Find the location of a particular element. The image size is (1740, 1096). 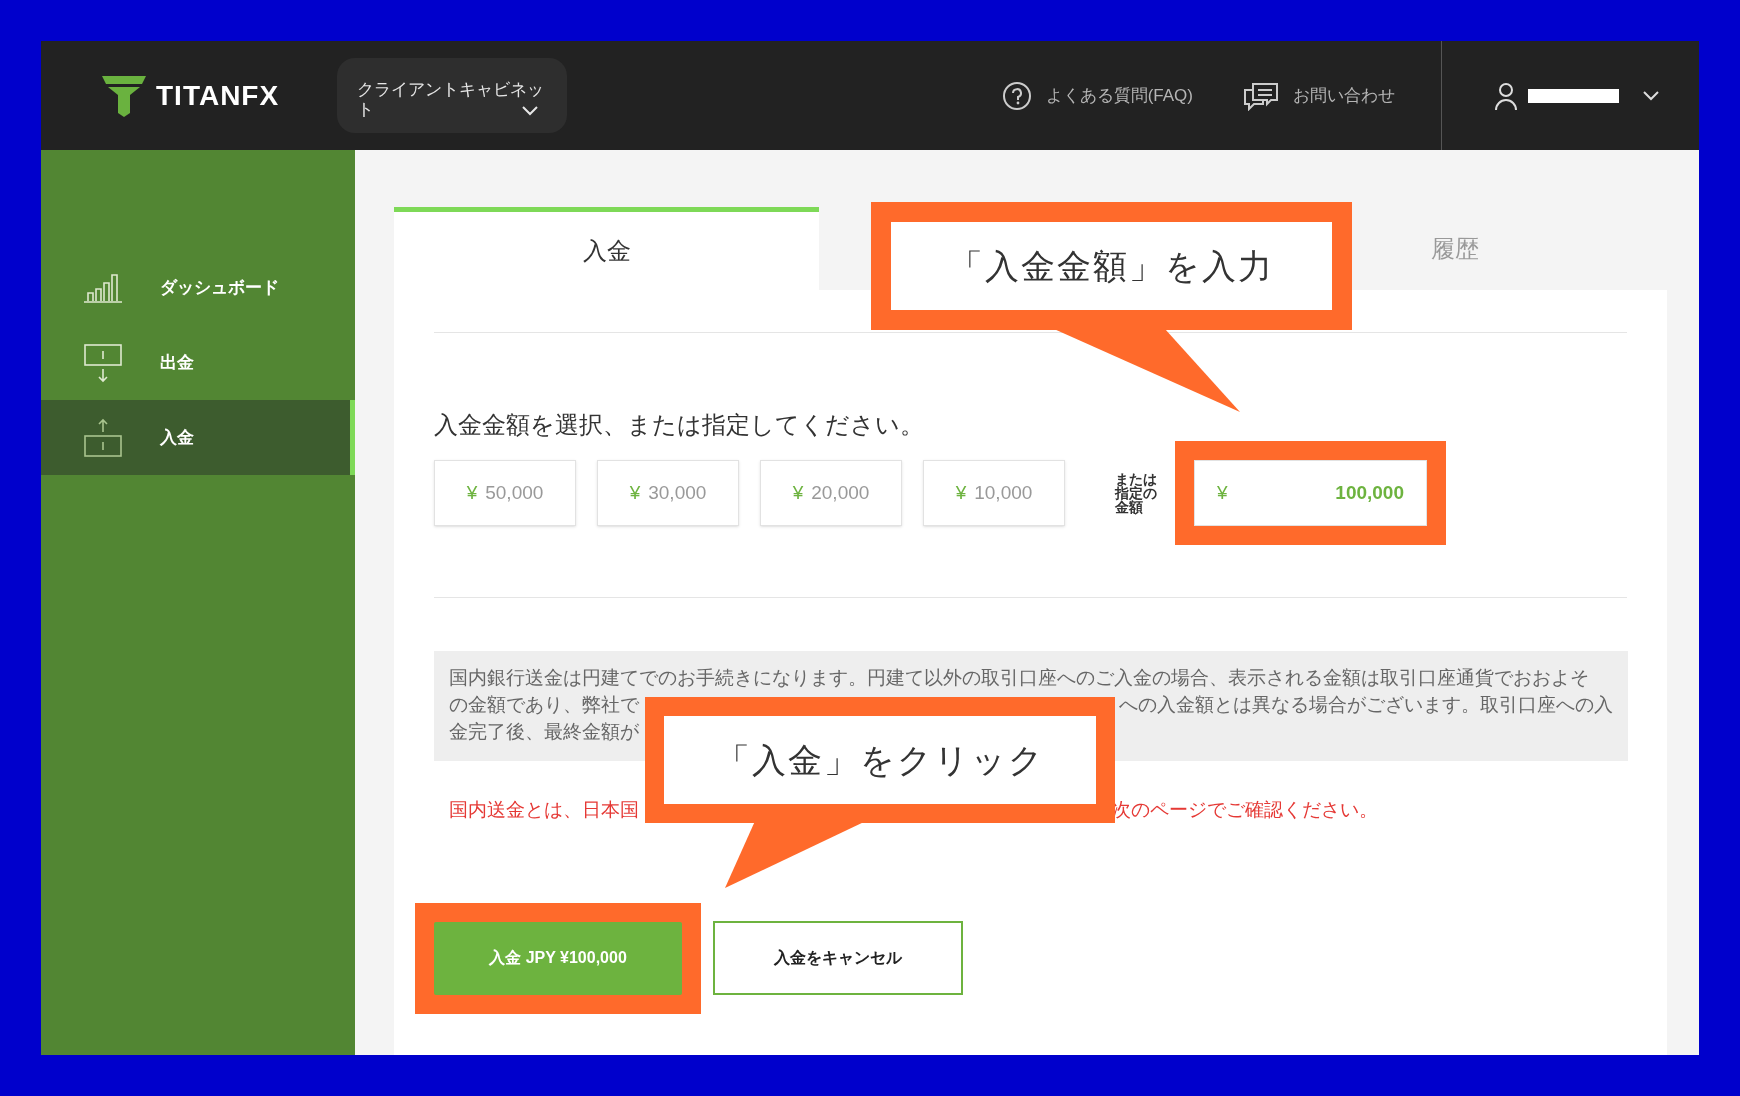

logo-text: TITANFX is located at coordinates (218, 95).